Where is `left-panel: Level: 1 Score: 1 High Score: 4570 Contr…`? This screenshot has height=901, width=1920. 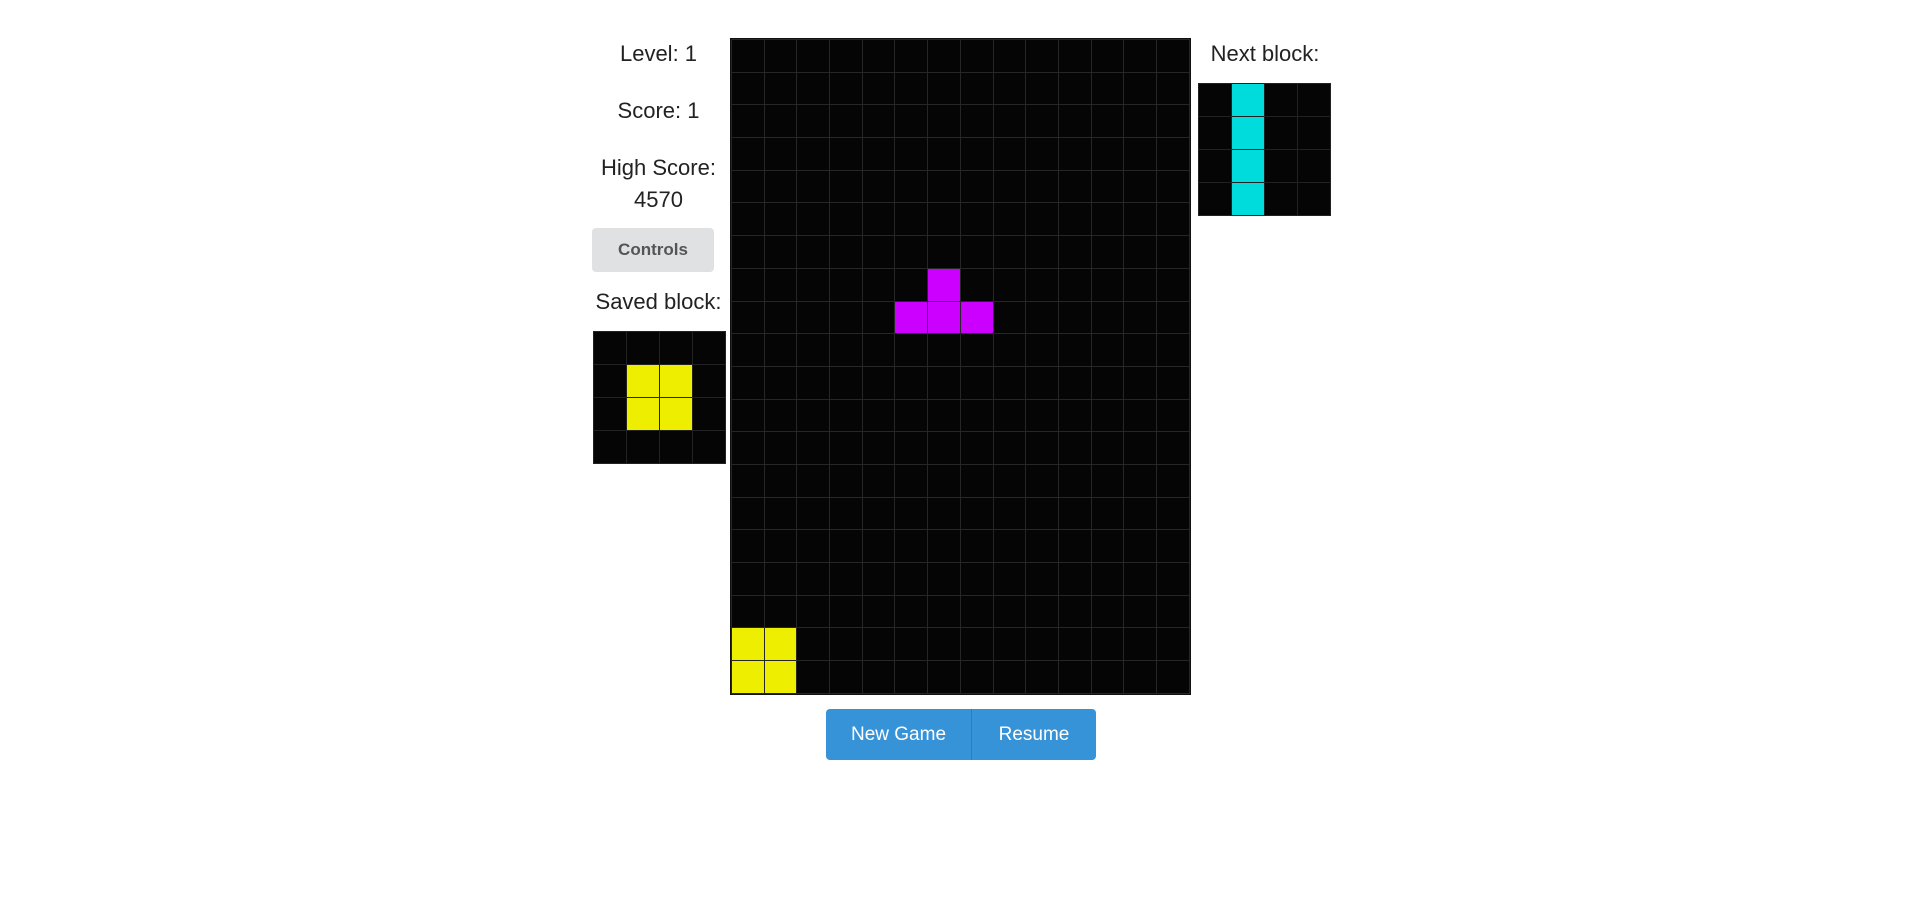
left-panel: Level: 1 Score: 1 High Score: 4570 Contr… is located at coordinates (658, 178).